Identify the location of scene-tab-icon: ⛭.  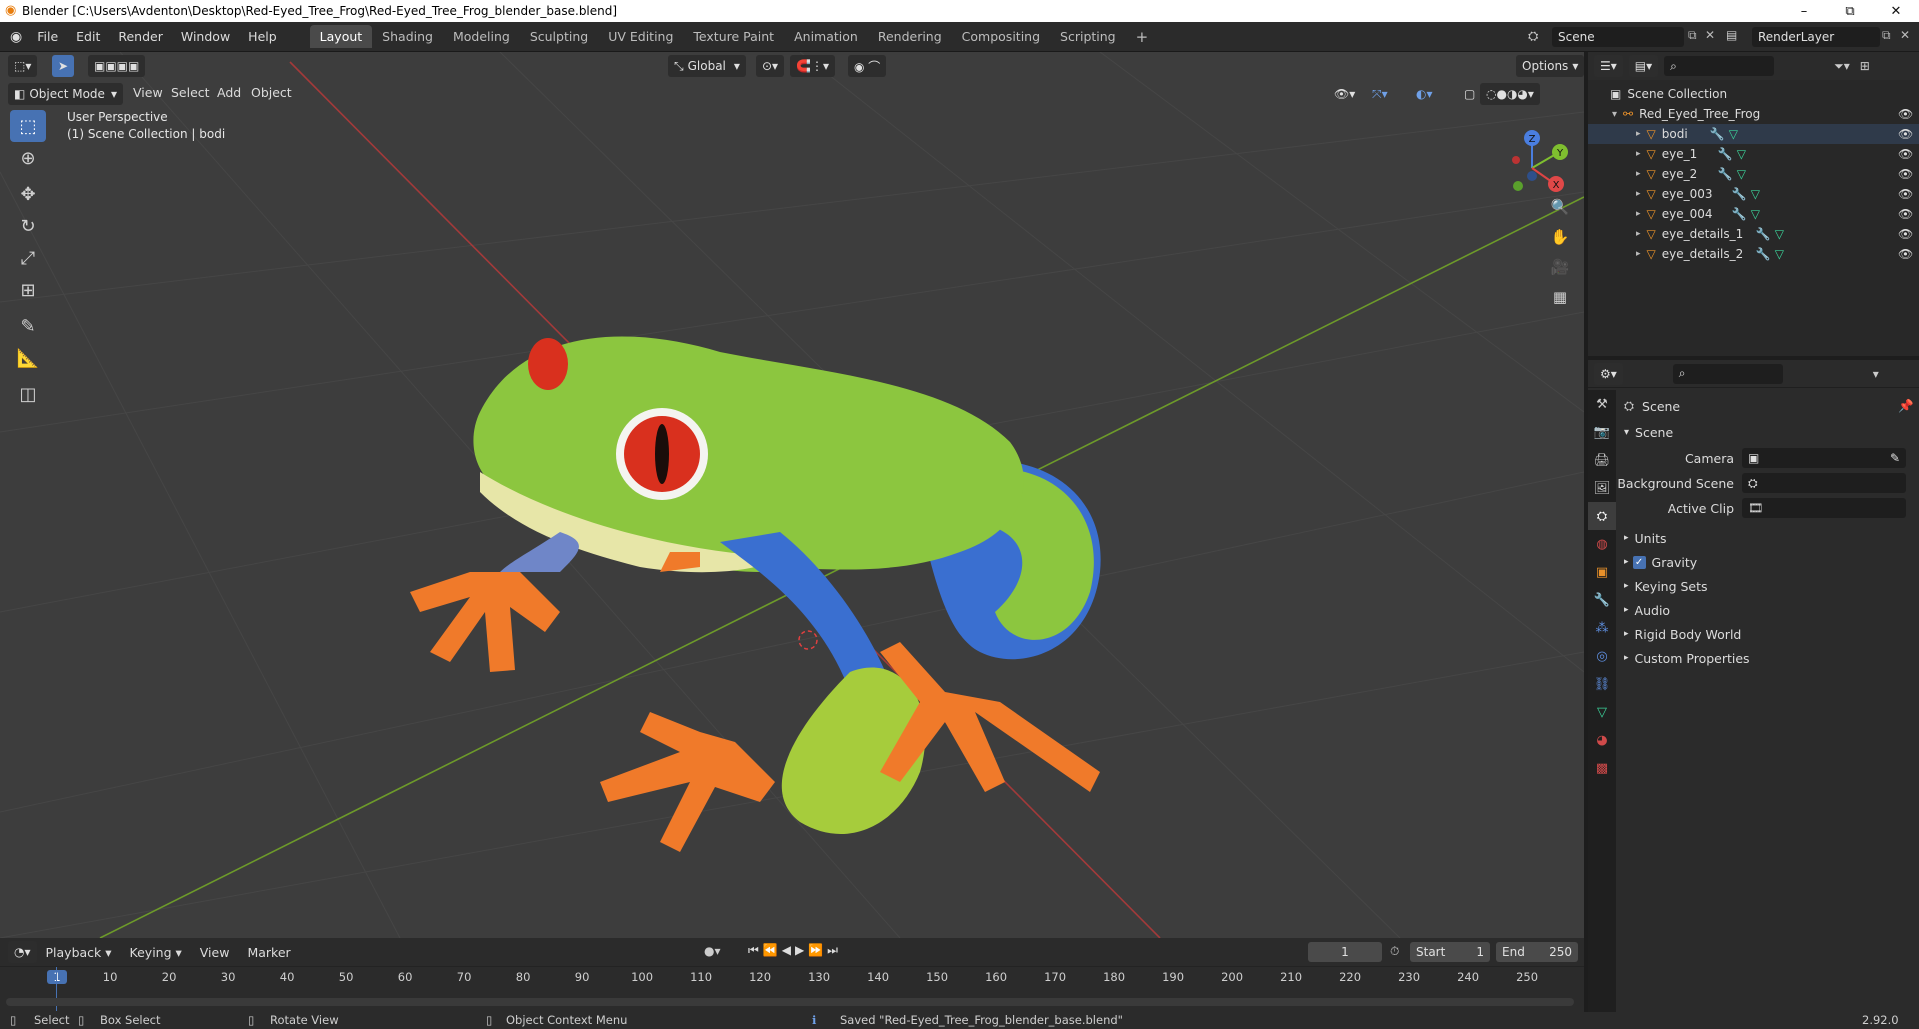
(1602, 516).